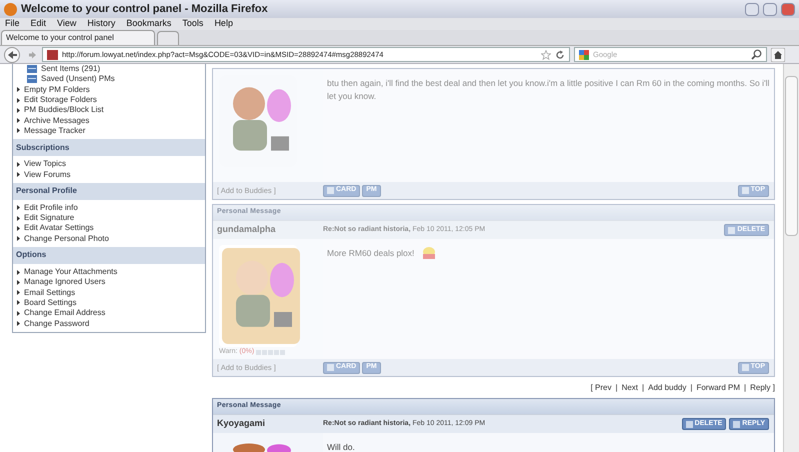 The height and width of the screenshot is (452, 799). I want to click on sidebar-link: Sent Items (291), so click(70, 70).